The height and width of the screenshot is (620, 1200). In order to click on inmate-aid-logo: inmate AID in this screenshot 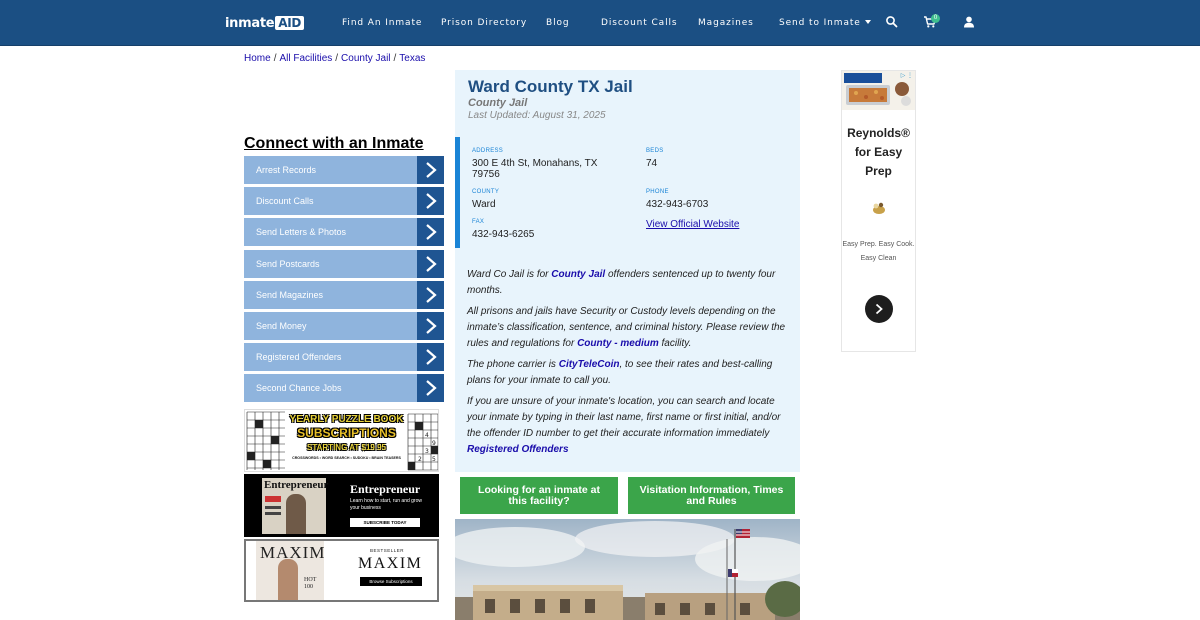, I will do `click(265, 23)`.